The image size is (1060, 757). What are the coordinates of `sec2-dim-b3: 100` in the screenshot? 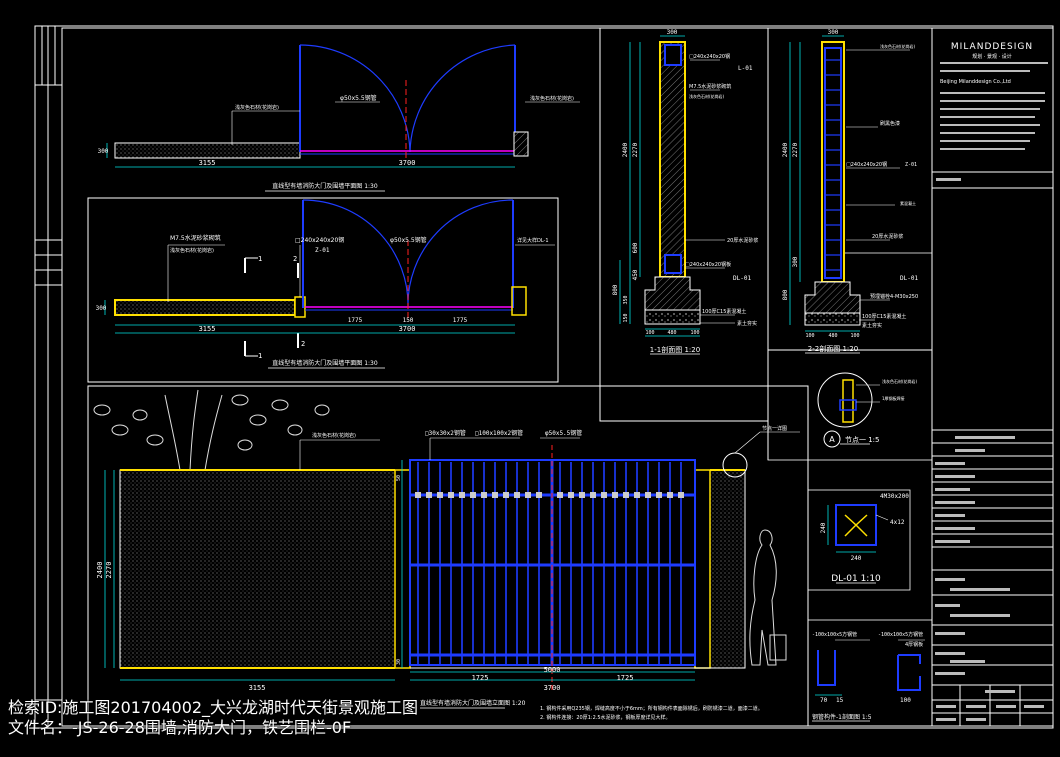 It's located at (854, 336).